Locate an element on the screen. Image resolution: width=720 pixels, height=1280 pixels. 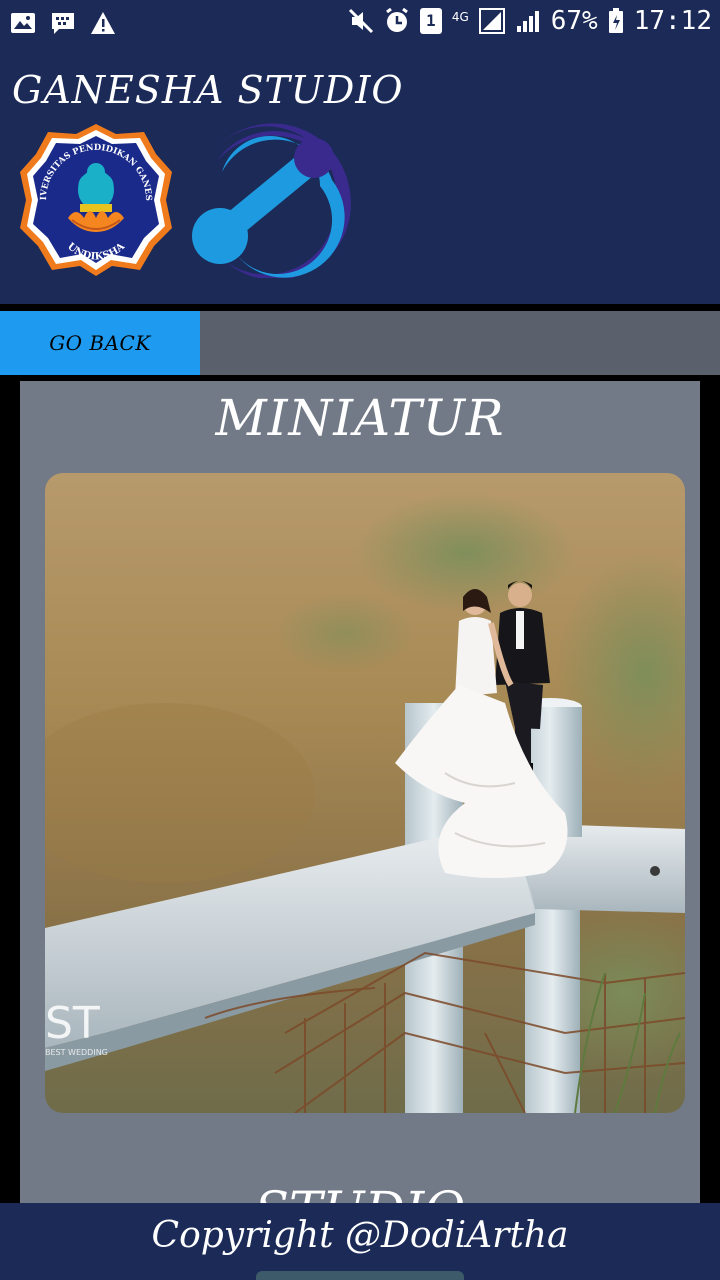
sim-badge: 1 is located at coordinates (430, 20).